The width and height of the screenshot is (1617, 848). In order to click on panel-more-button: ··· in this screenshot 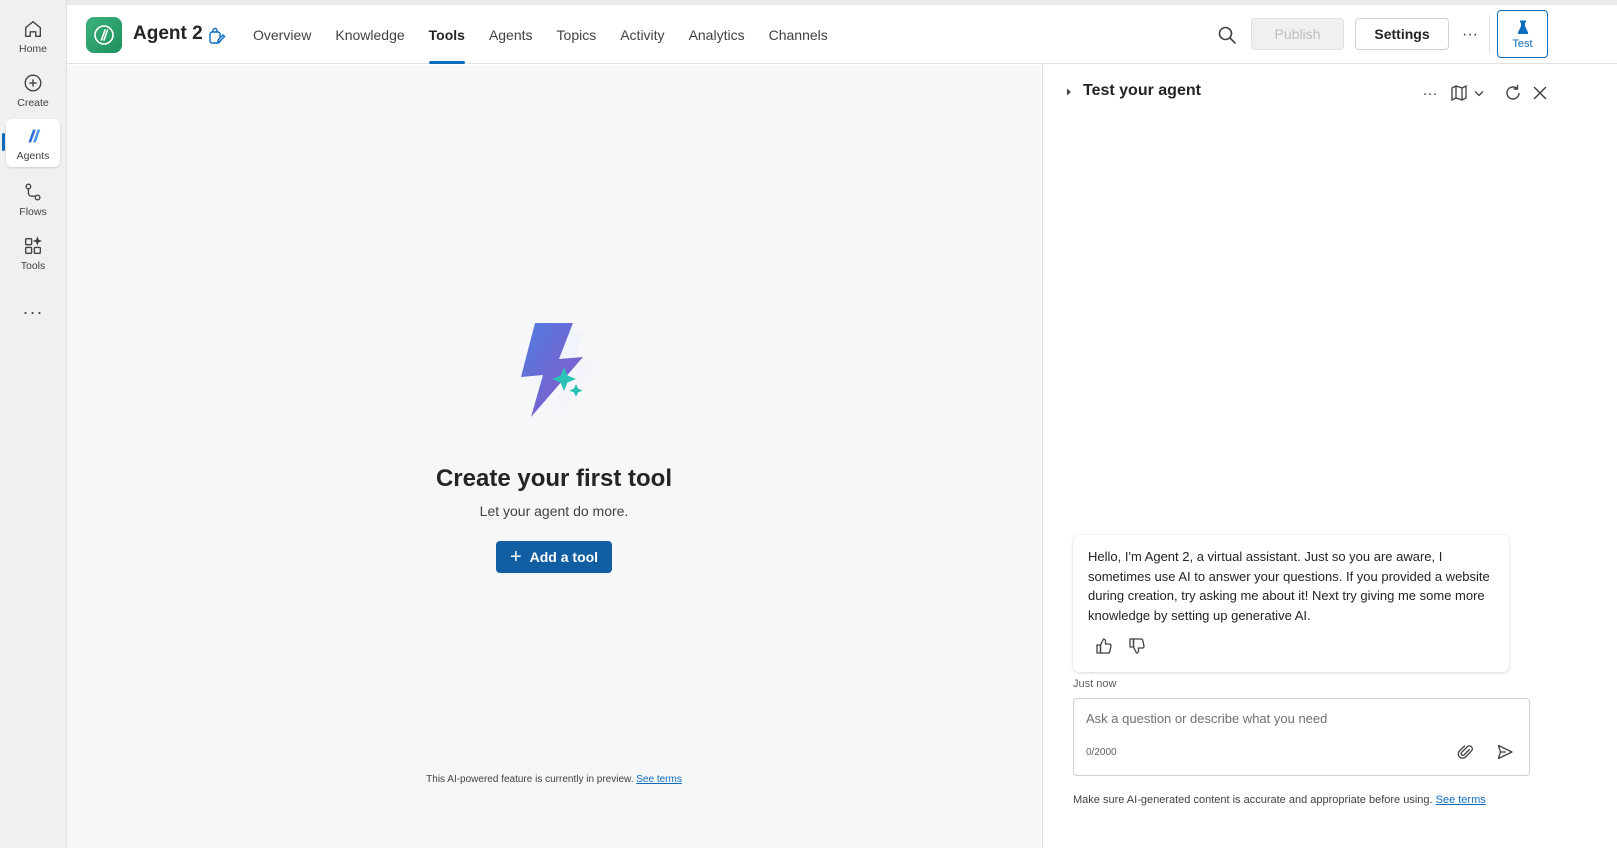, I will do `click(1430, 93)`.